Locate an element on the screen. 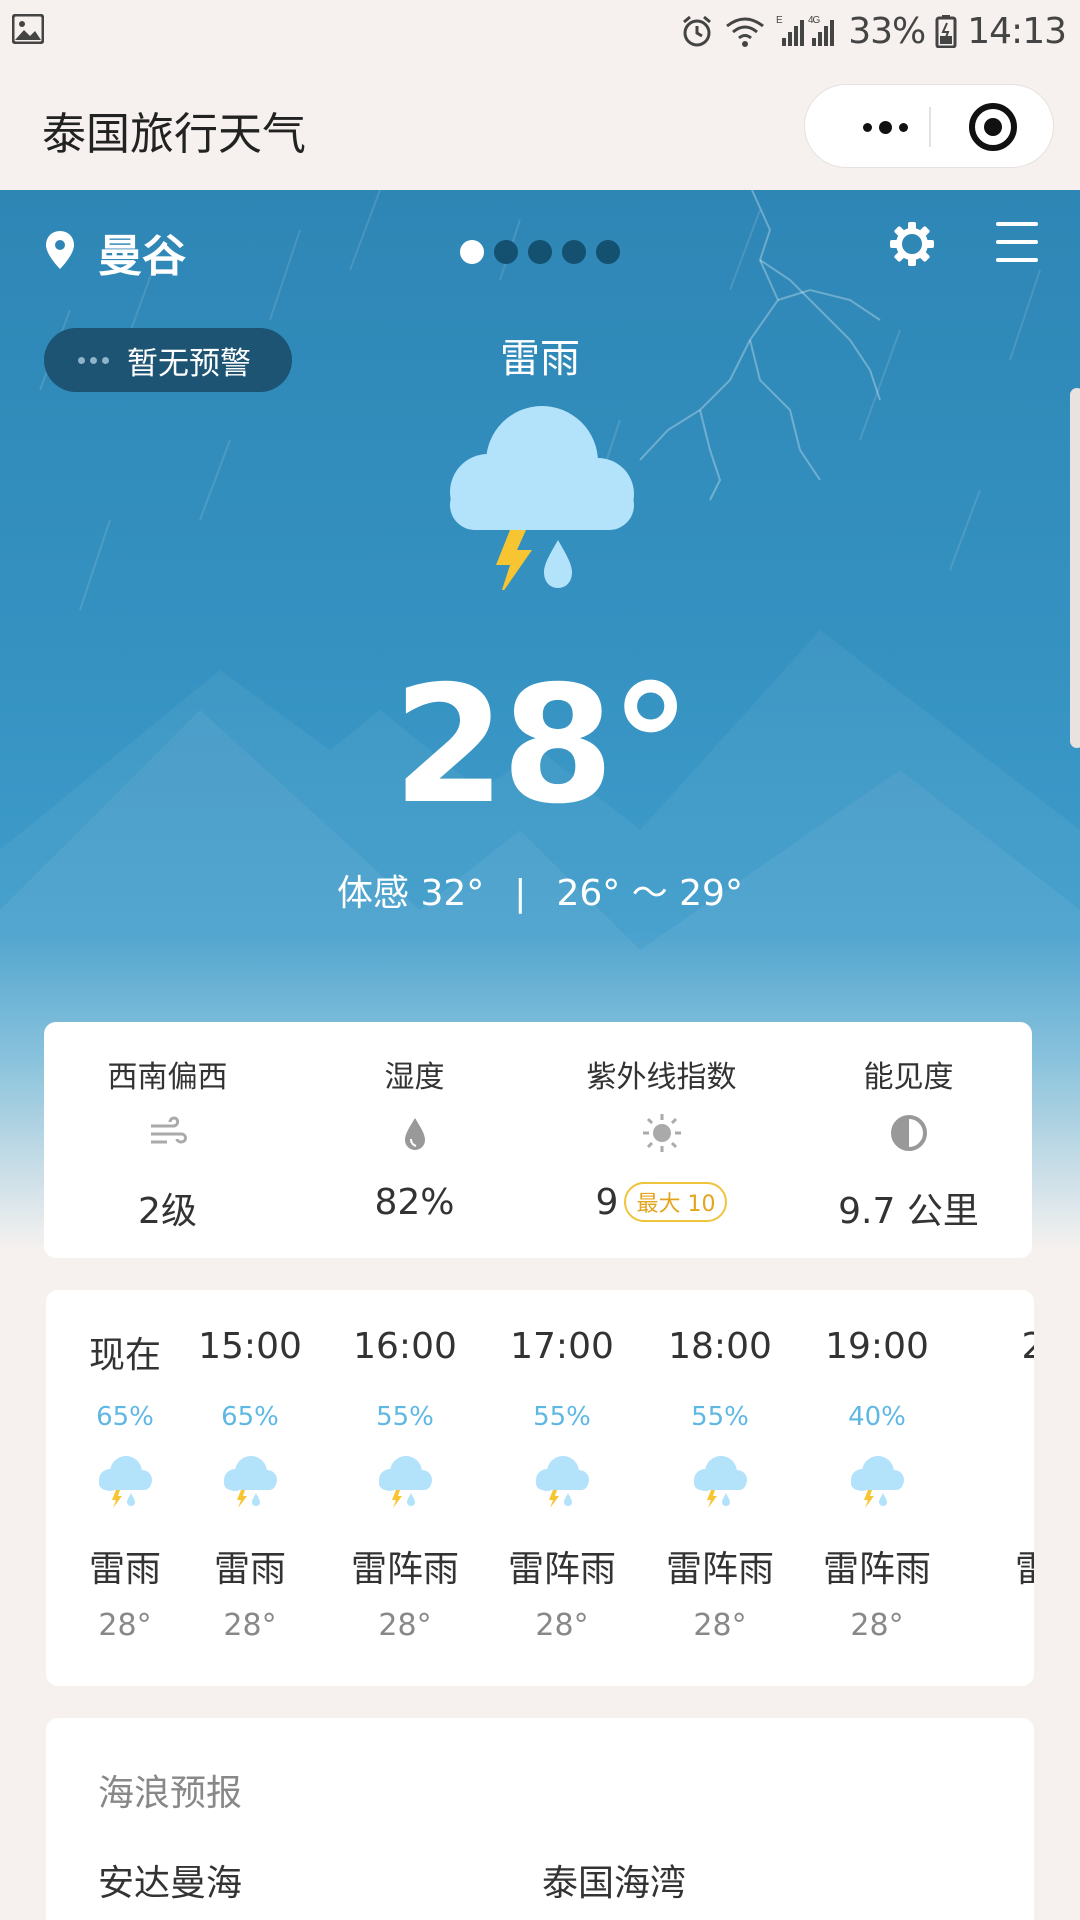  gallery-icon is located at coordinates (28, 29).